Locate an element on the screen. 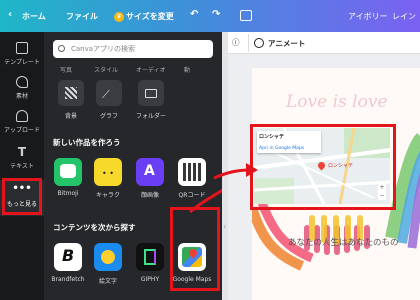 This screenshot has width=420, height=300. sidebar-item-uploads: アップロード is located at coordinates (22, 122).